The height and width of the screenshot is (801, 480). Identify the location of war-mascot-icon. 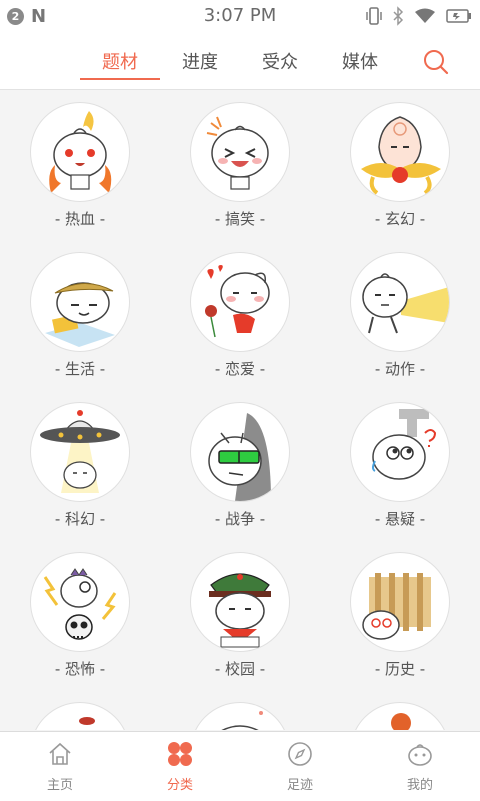
(240, 452).